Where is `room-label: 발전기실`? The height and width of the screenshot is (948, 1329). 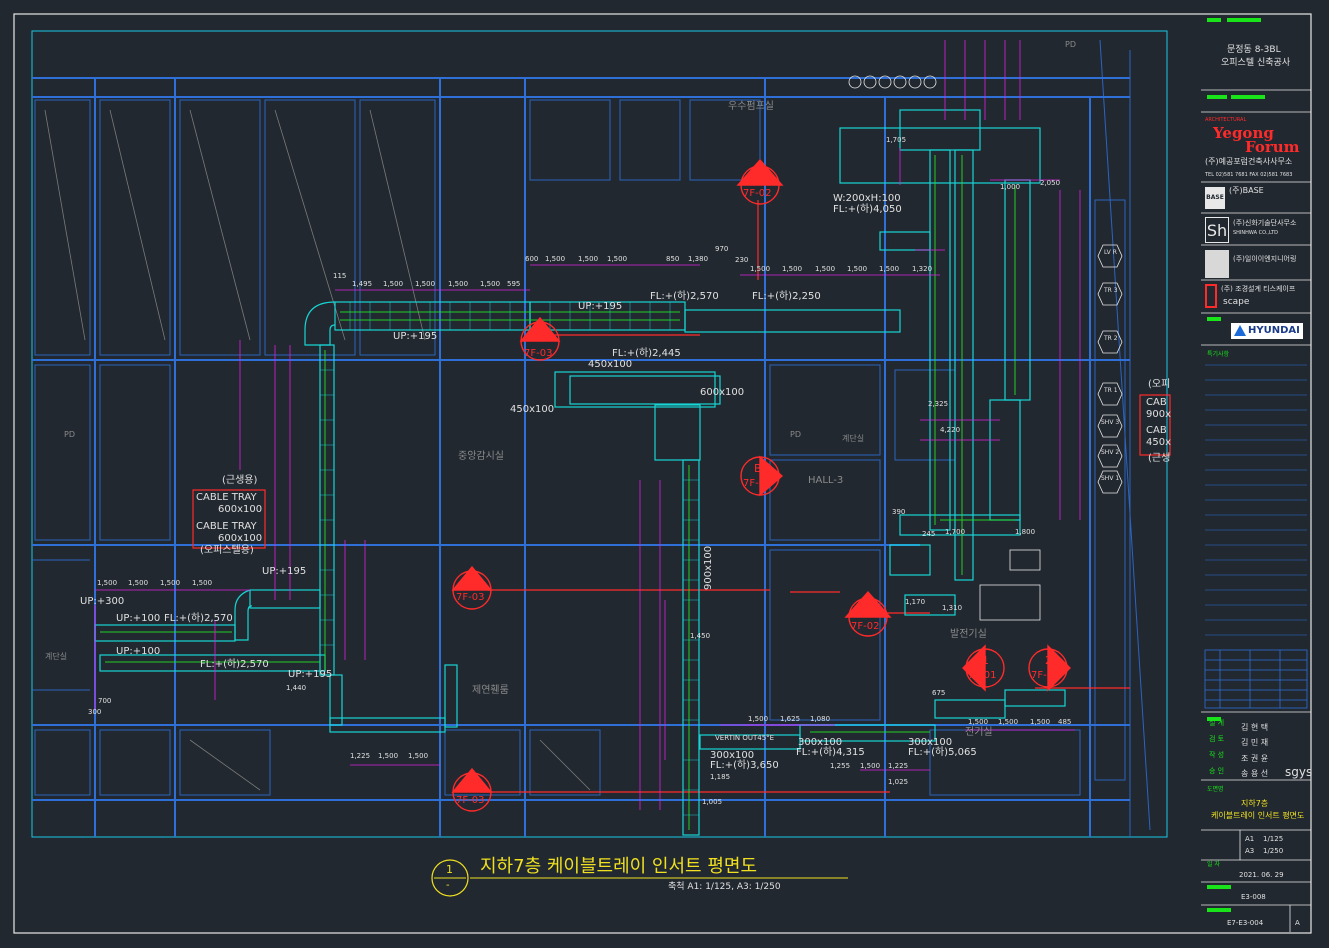
room-label: 발전기실 is located at coordinates (968, 634).